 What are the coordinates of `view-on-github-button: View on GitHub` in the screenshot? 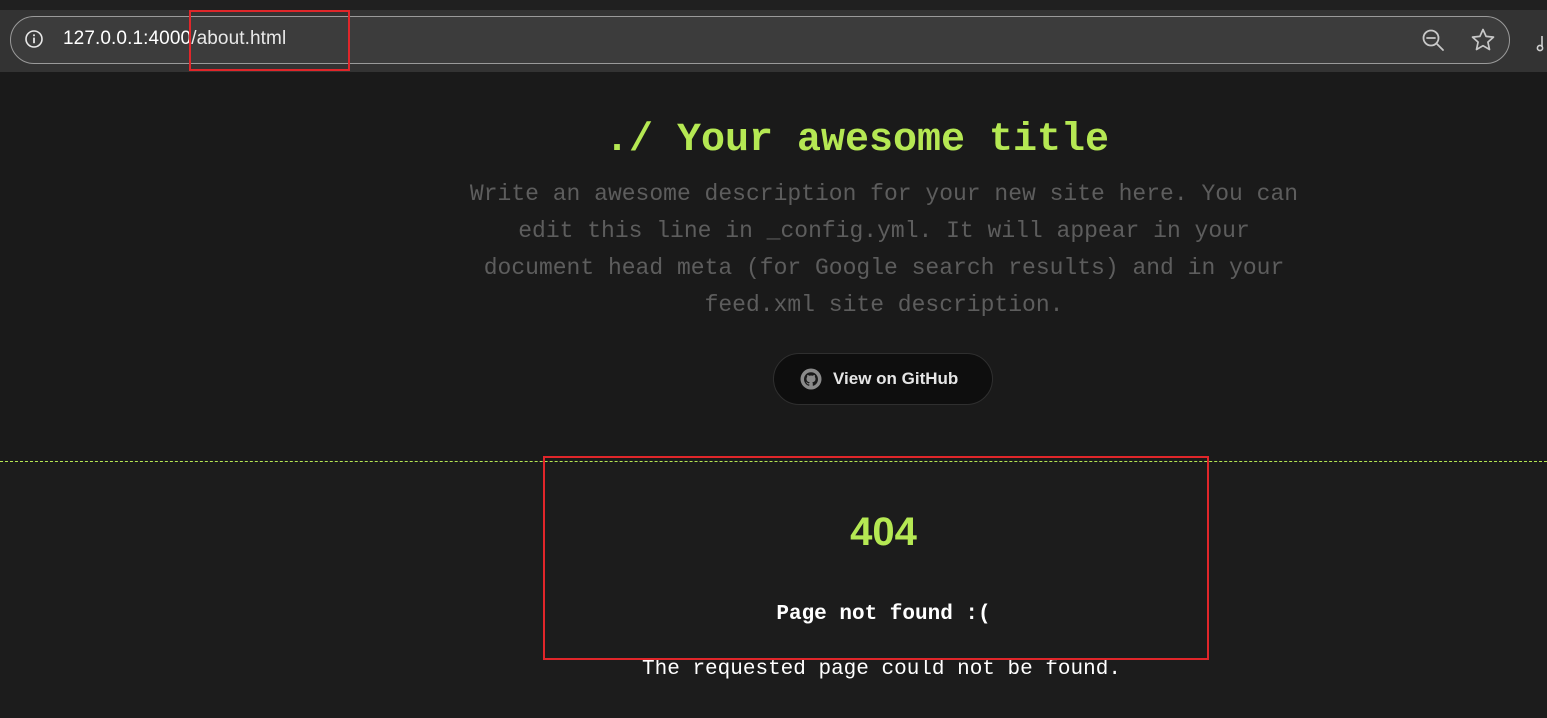 It's located at (883, 379).